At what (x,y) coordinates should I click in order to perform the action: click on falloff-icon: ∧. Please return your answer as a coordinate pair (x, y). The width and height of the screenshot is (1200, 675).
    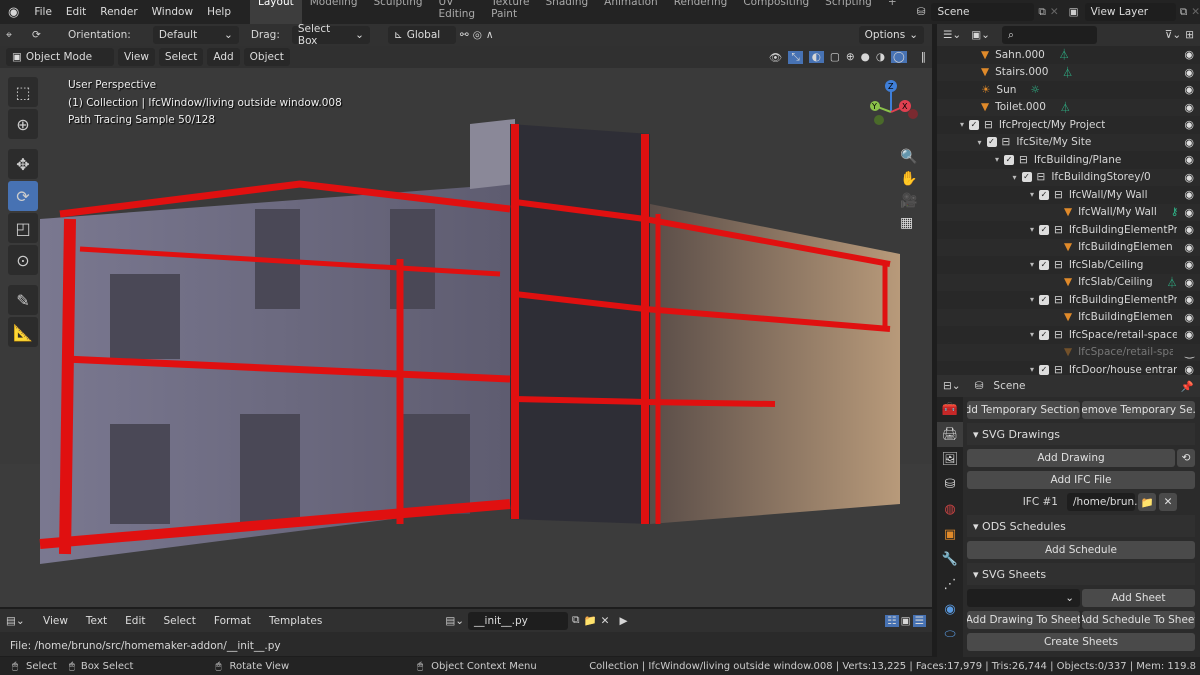
    Looking at the image, I should click on (490, 35).